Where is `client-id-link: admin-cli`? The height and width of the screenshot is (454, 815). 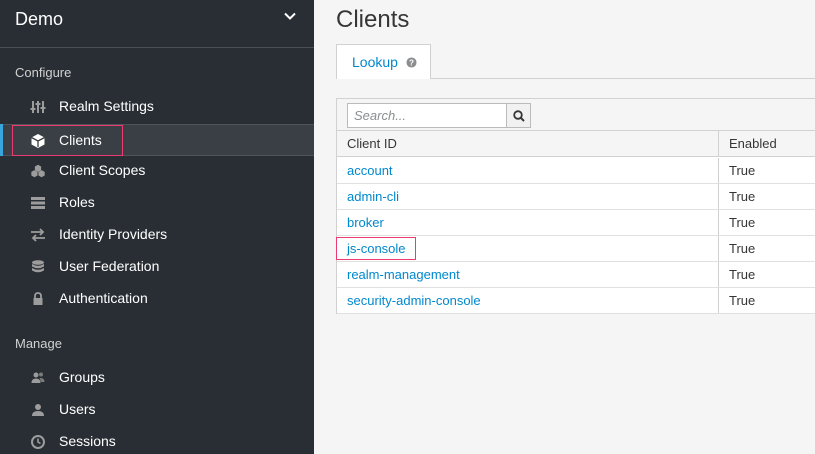 client-id-link: admin-cli is located at coordinates (373, 196).